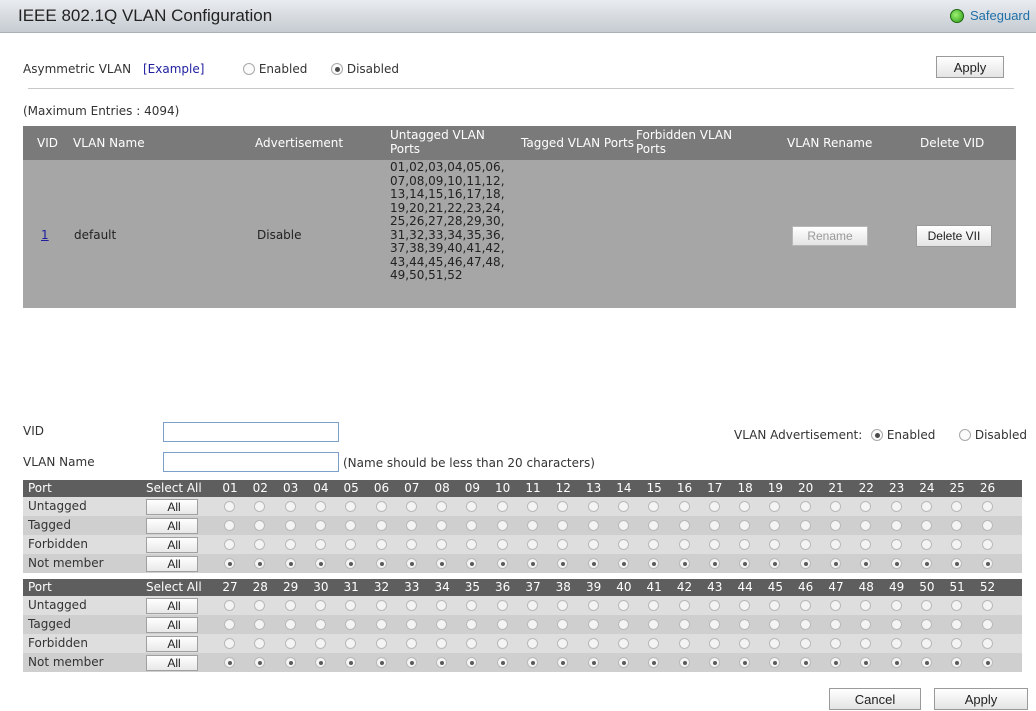 This screenshot has width=1036, height=711. I want to click on vid-input, so click(251, 432).